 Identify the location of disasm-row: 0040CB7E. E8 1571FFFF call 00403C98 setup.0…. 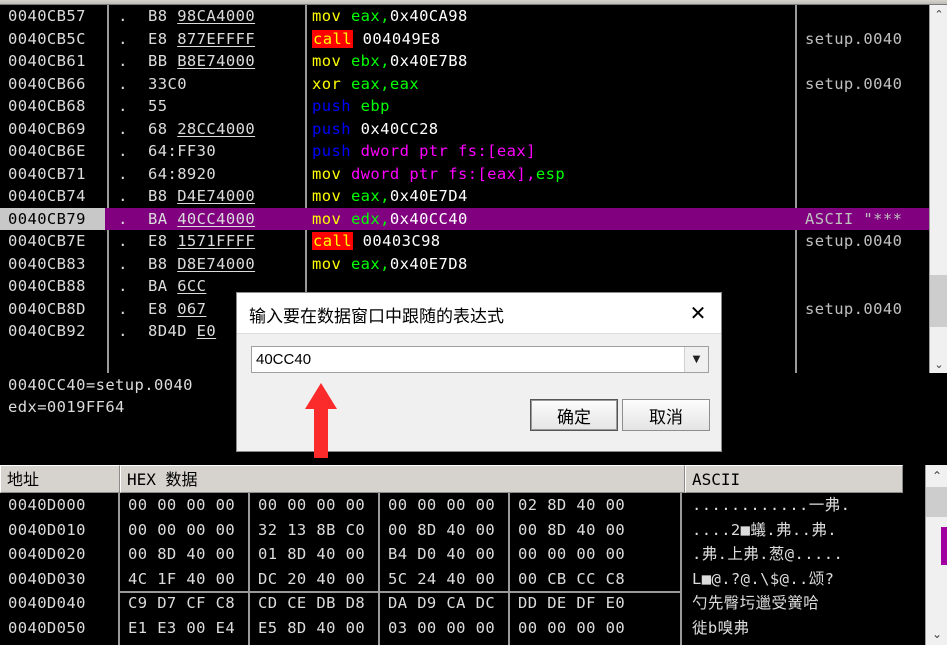
(464, 241).